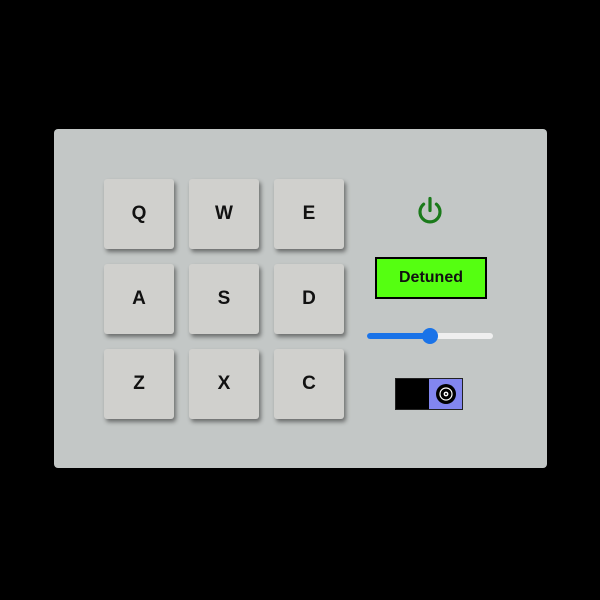  I want to click on pad-key-label: Z, so click(139, 383).